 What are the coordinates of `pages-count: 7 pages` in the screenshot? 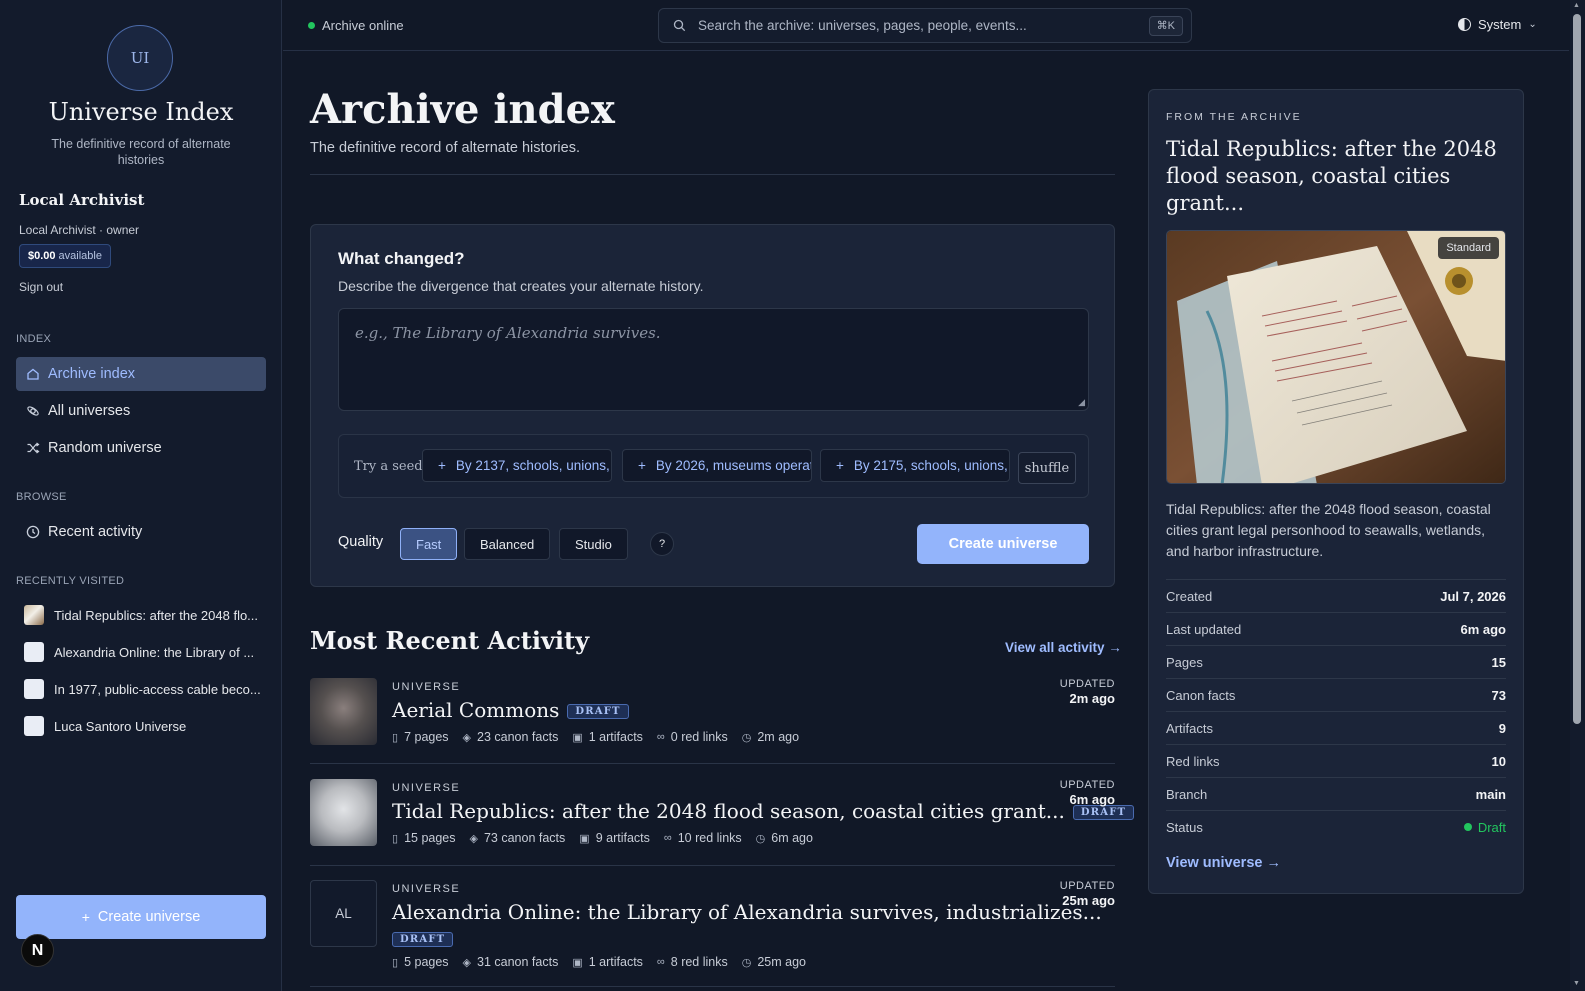 It's located at (426, 737).